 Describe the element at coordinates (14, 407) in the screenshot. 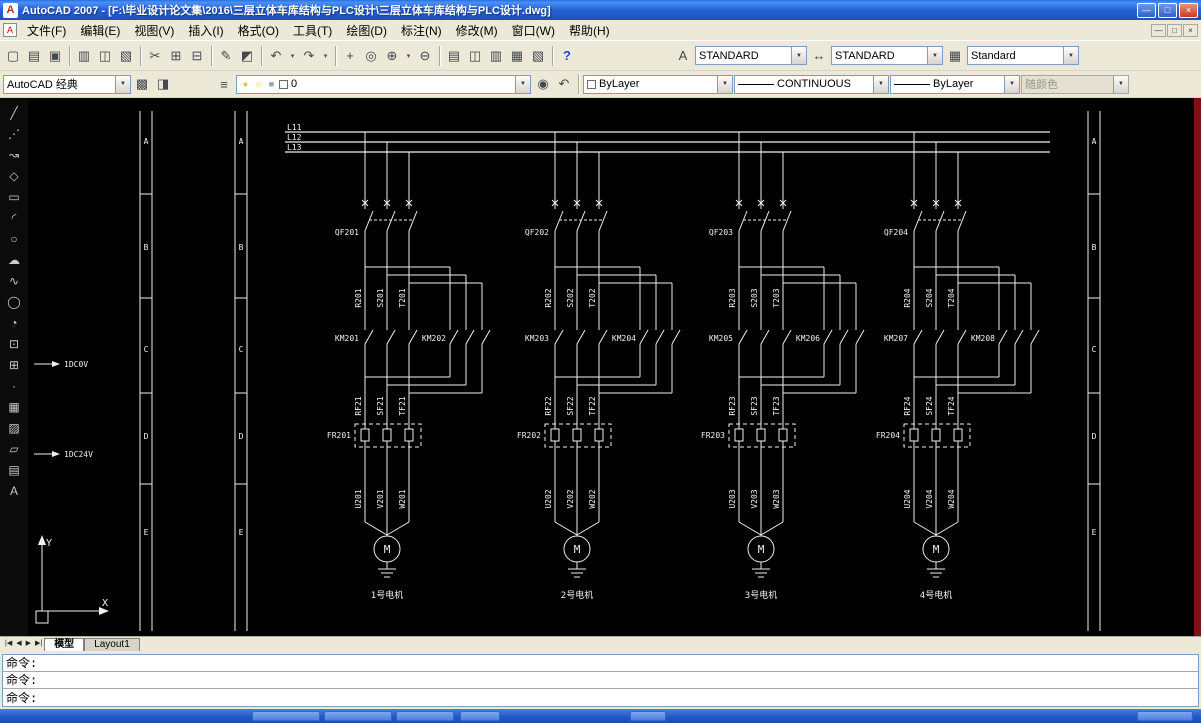

I see `hatch-icon: ▦` at that location.